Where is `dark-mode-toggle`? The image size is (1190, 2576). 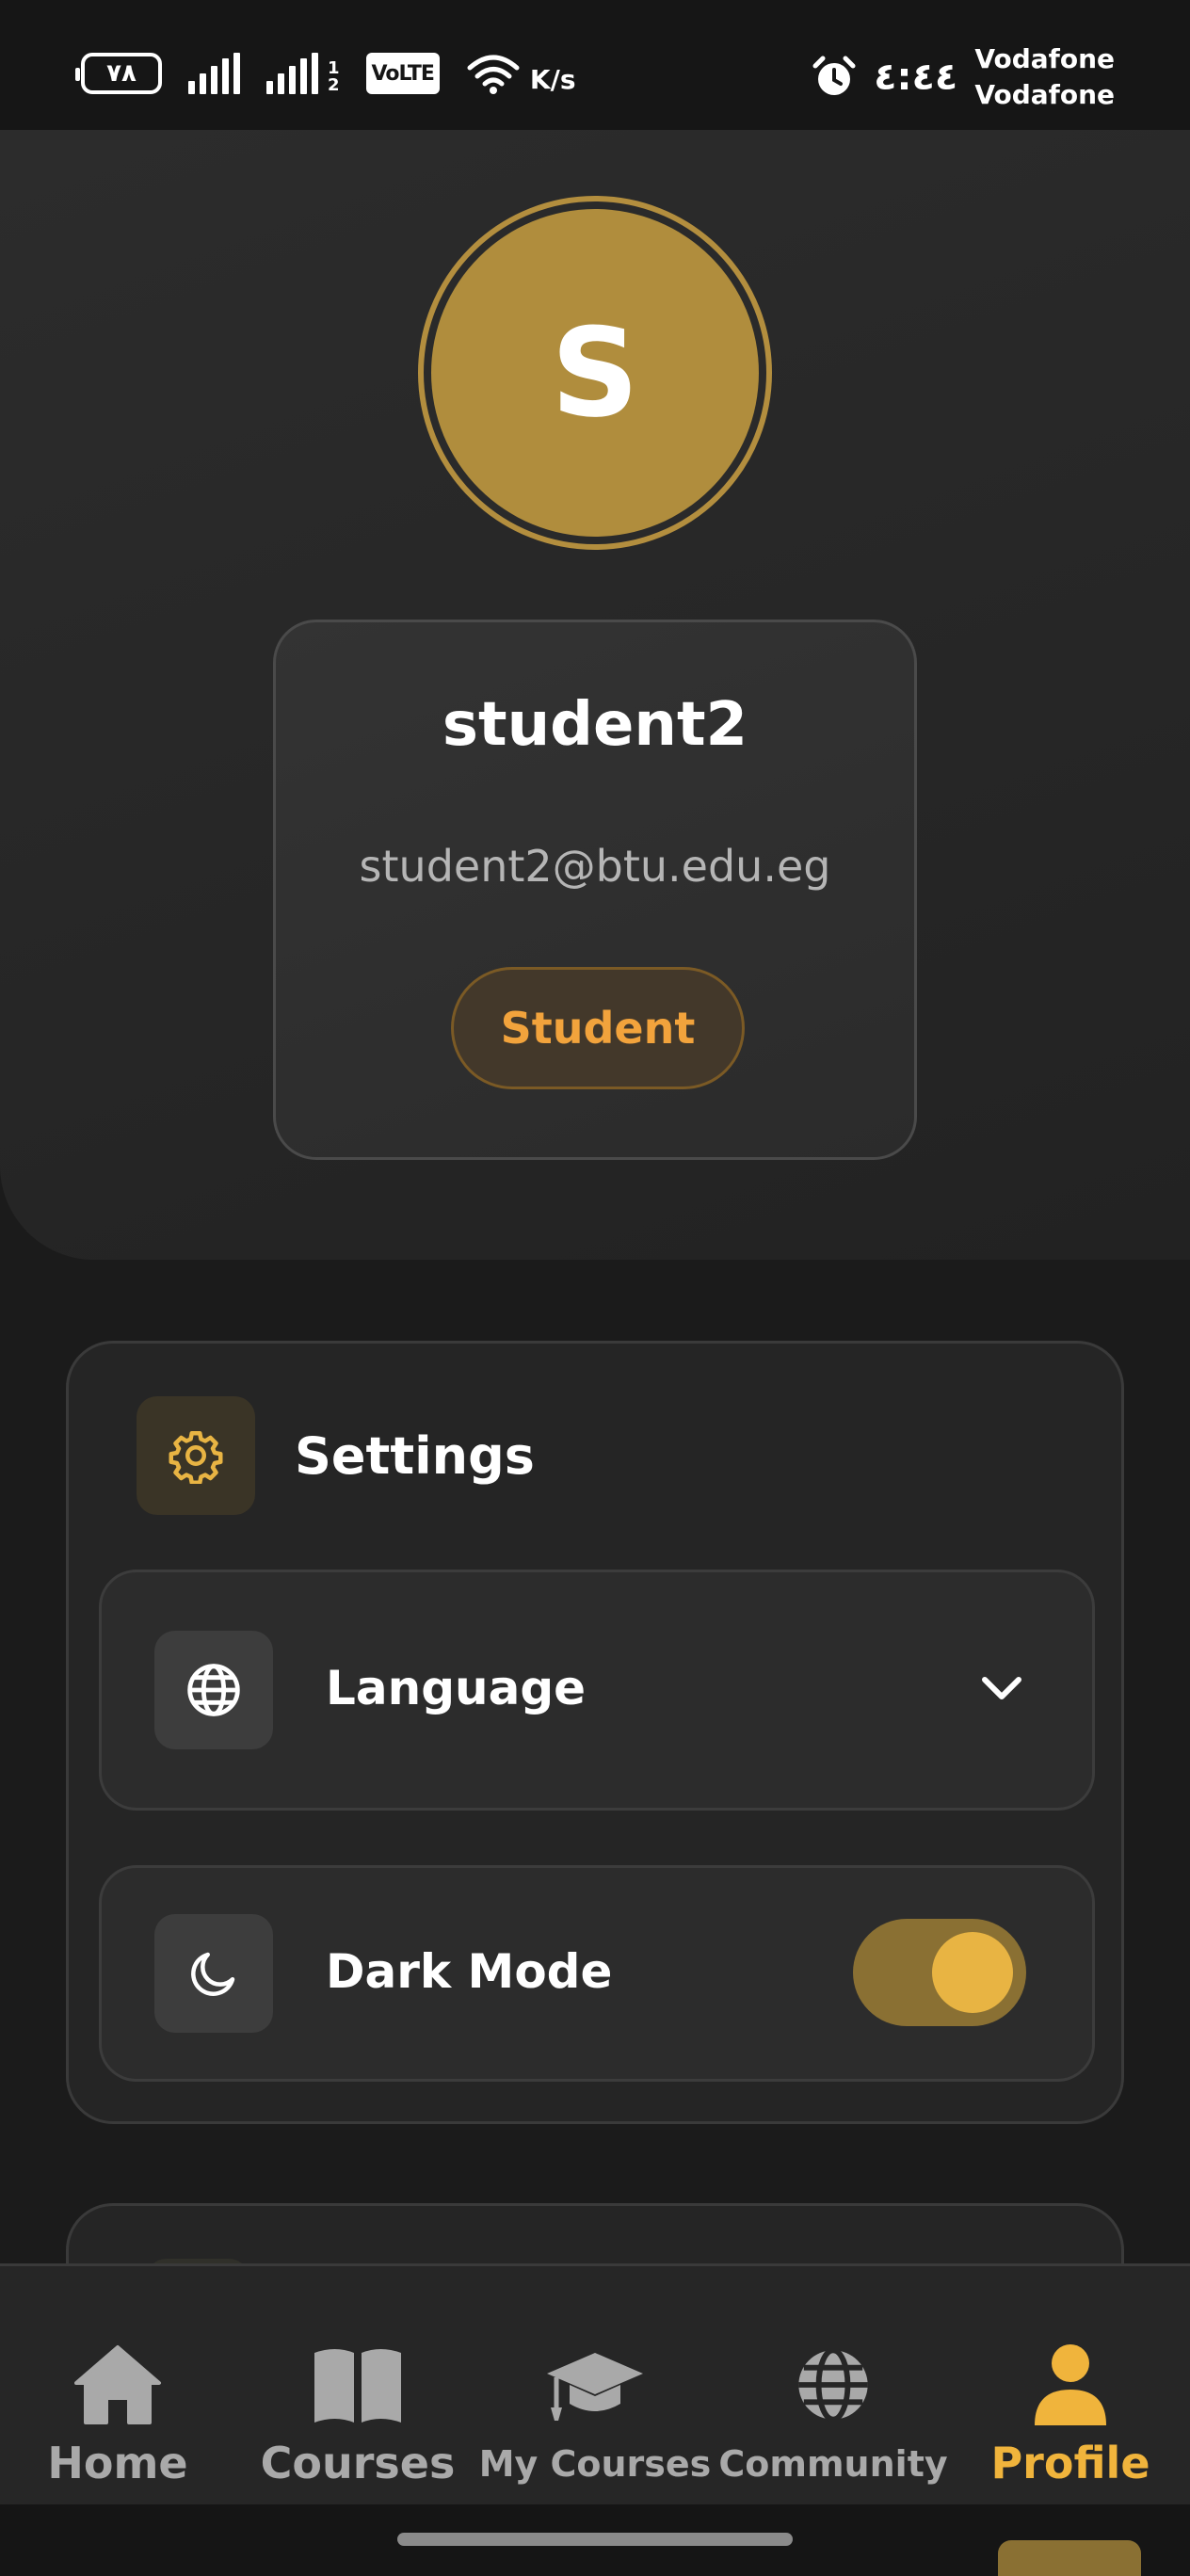 dark-mode-toggle is located at coordinates (939, 1972).